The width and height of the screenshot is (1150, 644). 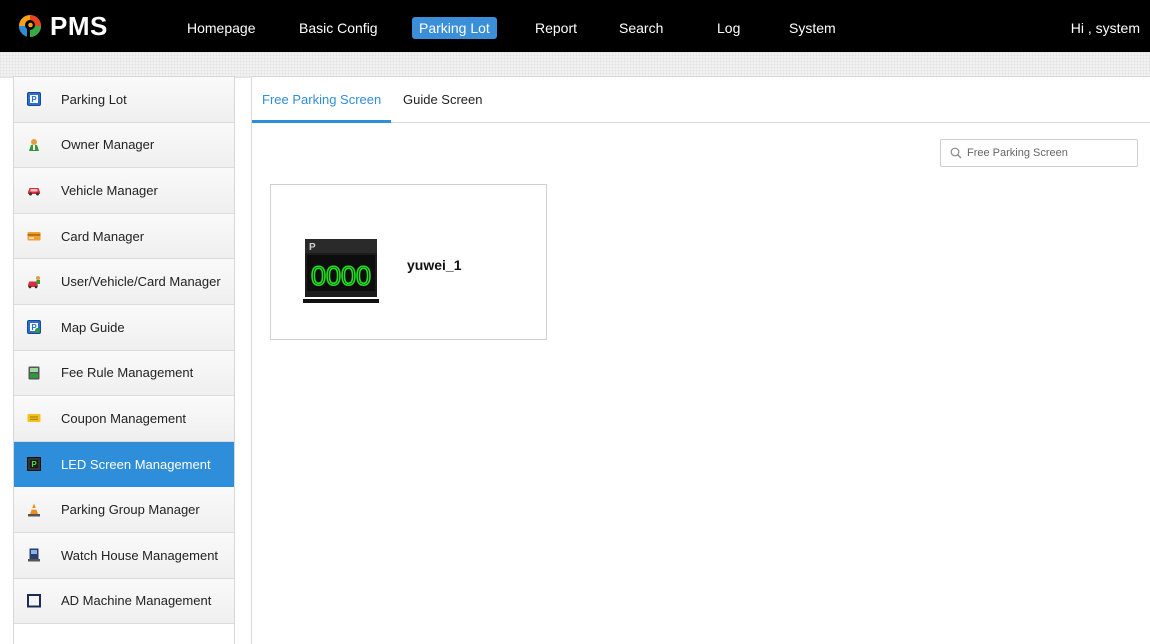 I want to click on sidebar-item-coupon-management: Coupon Management, so click(x=124, y=419).